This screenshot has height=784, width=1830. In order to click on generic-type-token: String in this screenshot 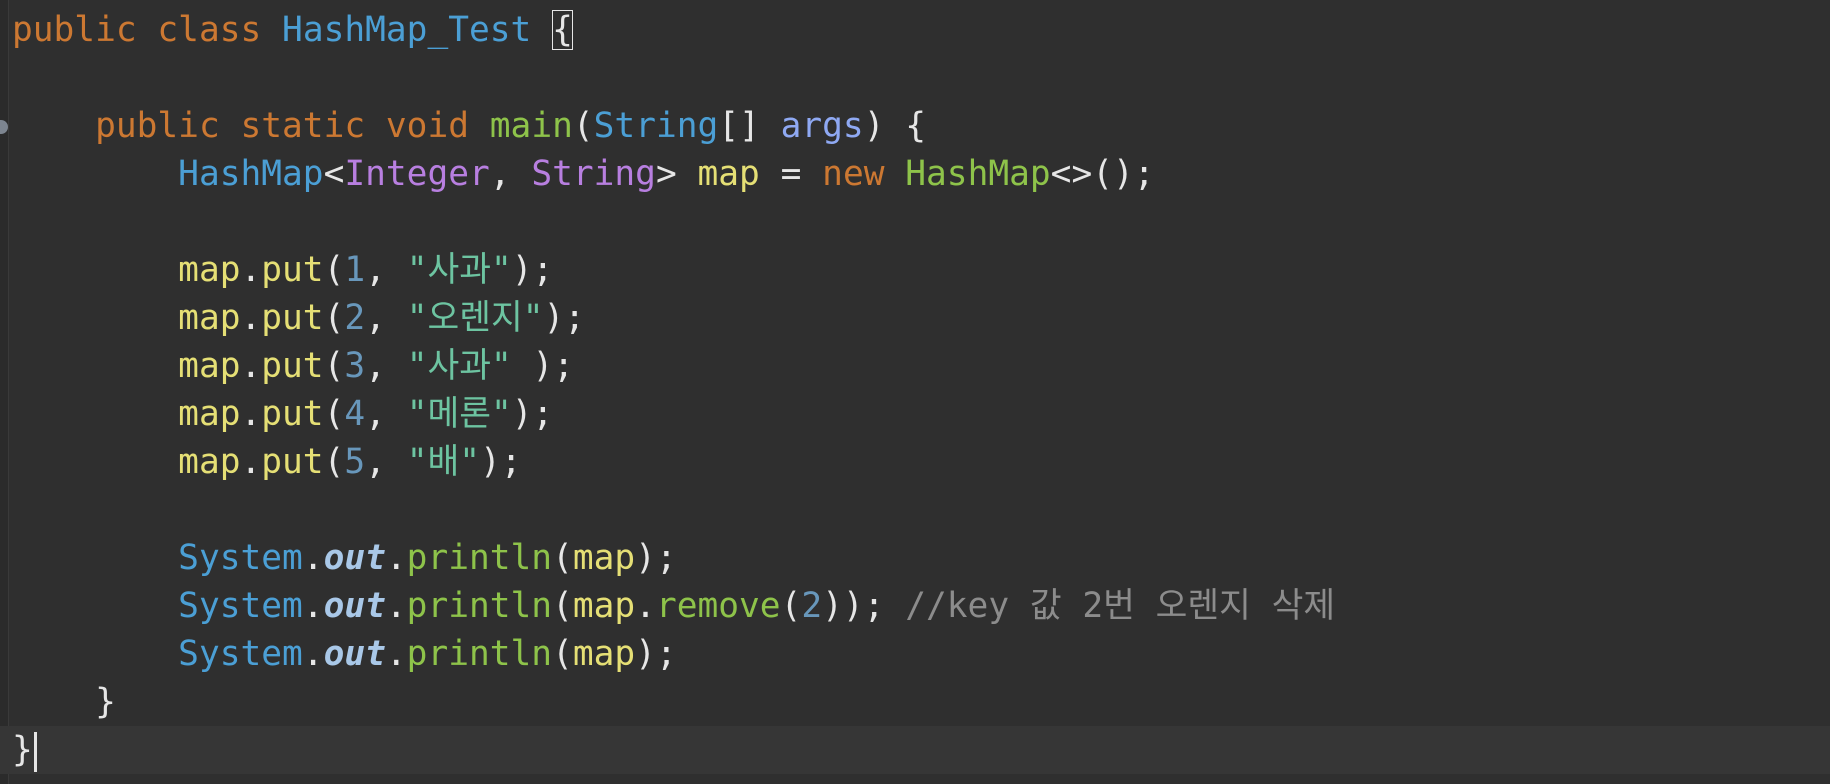, I will do `click(593, 174)`.